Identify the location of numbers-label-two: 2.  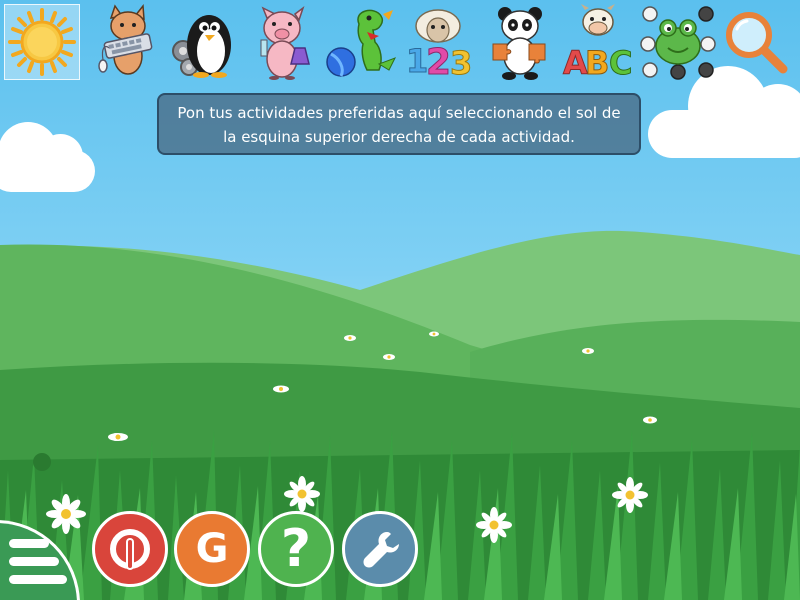
(438, 61).